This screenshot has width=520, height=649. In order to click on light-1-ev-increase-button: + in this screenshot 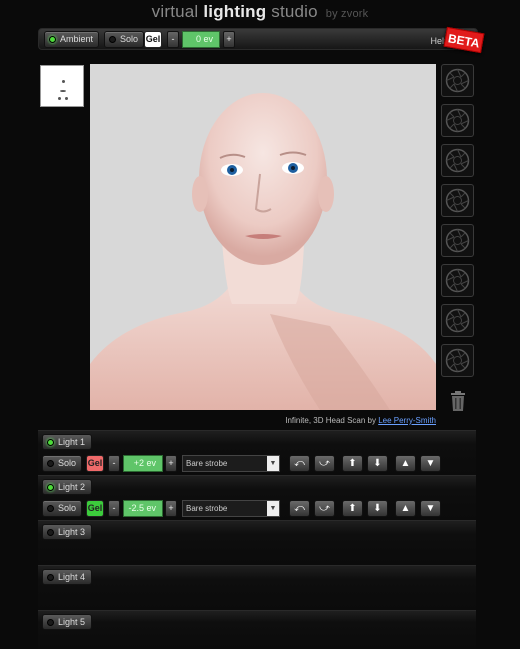, I will do `click(171, 463)`.